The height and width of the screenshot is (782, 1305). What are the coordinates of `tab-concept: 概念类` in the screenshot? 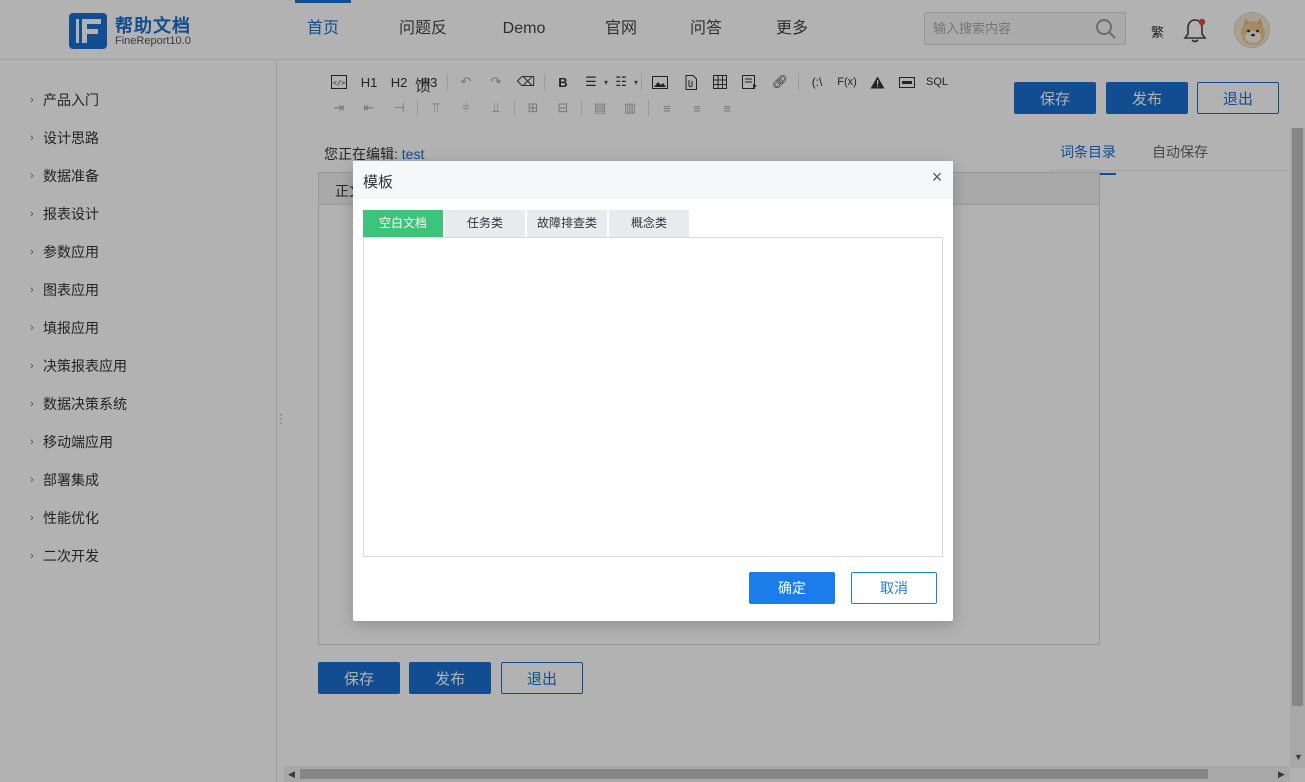 It's located at (649, 223).